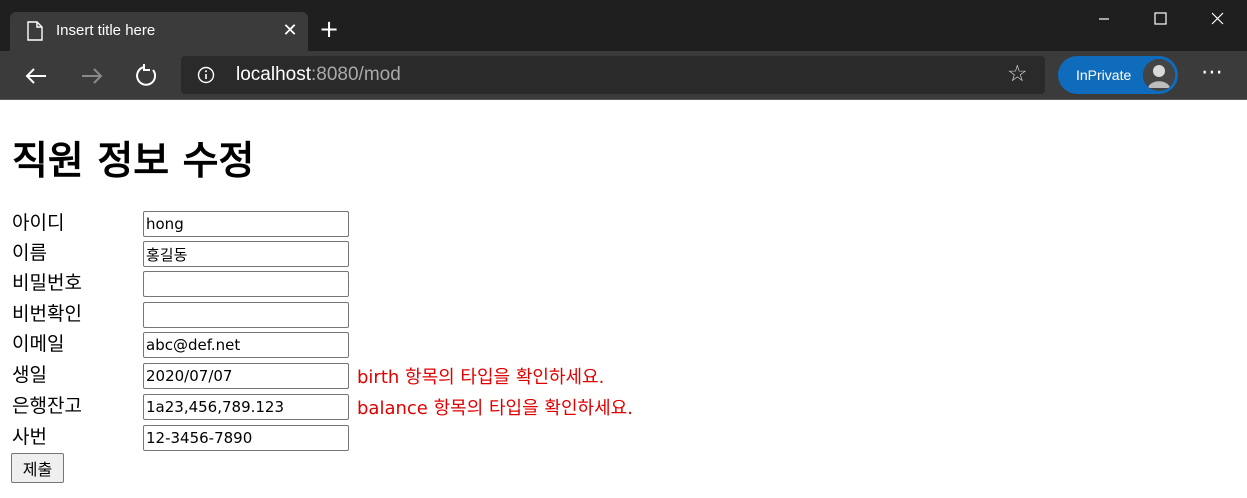 The image size is (1247, 498). I want to click on avatar, so click(1159, 75).